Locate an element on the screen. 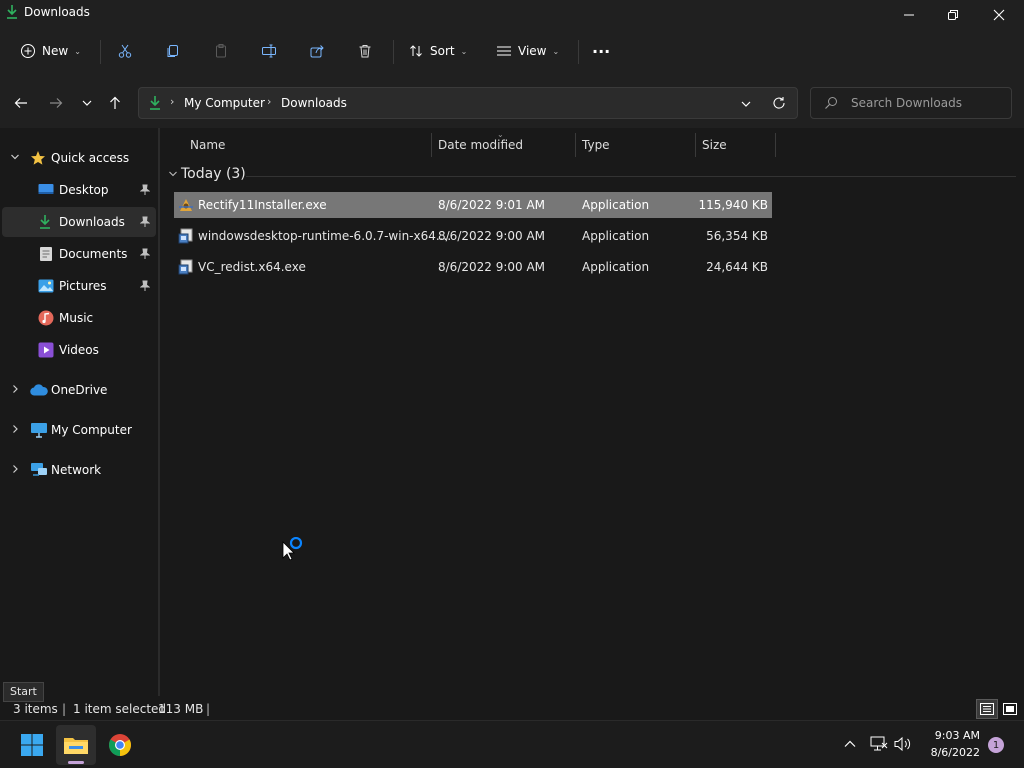 The height and width of the screenshot is (768, 1024). nav-videos: Videos is located at coordinates (79, 350).